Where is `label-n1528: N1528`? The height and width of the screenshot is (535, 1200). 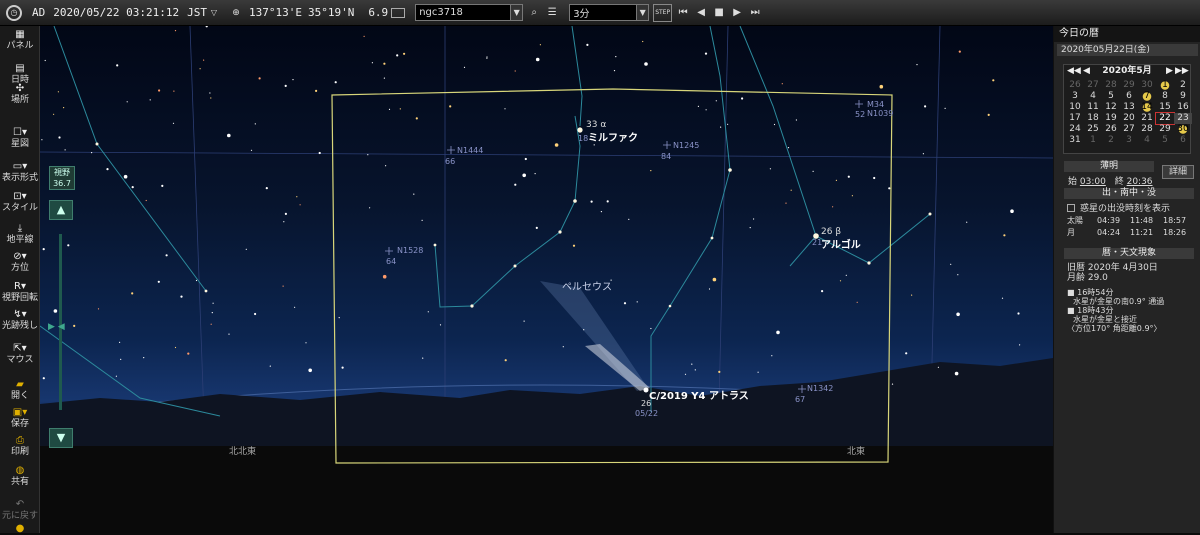
label-n1528: N1528 is located at coordinates (410, 250).